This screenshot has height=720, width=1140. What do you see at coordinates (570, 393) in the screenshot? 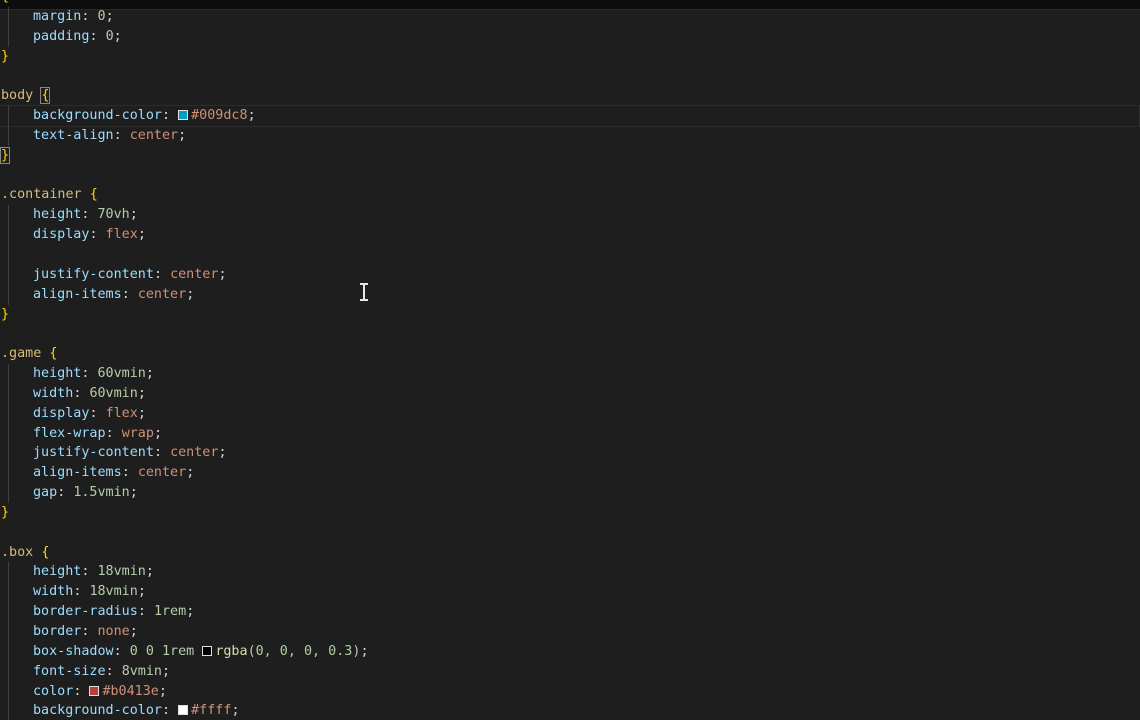
I see `code-line: width: 60vmin;` at bounding box center [570, 393].